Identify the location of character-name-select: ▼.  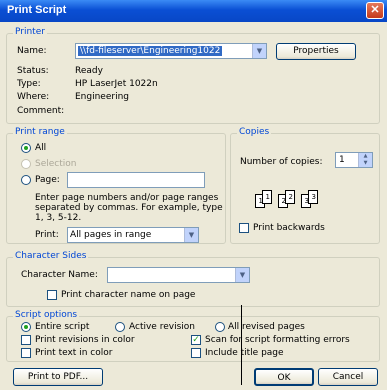
(178, 275).